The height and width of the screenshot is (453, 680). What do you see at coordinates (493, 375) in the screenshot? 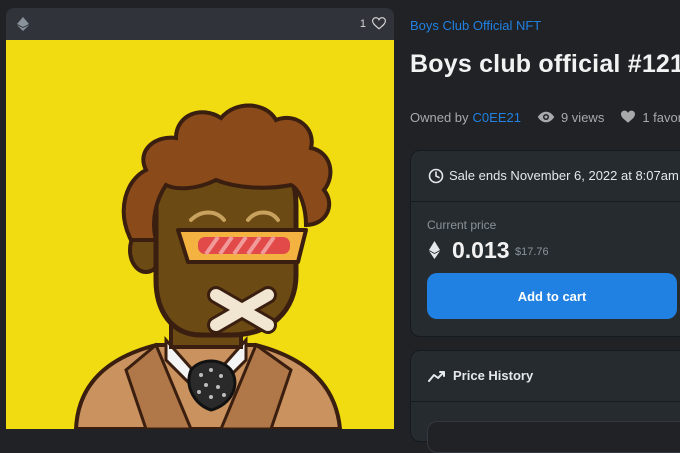
I see `price-history-title: Price History` at bounding box center [493, 375].